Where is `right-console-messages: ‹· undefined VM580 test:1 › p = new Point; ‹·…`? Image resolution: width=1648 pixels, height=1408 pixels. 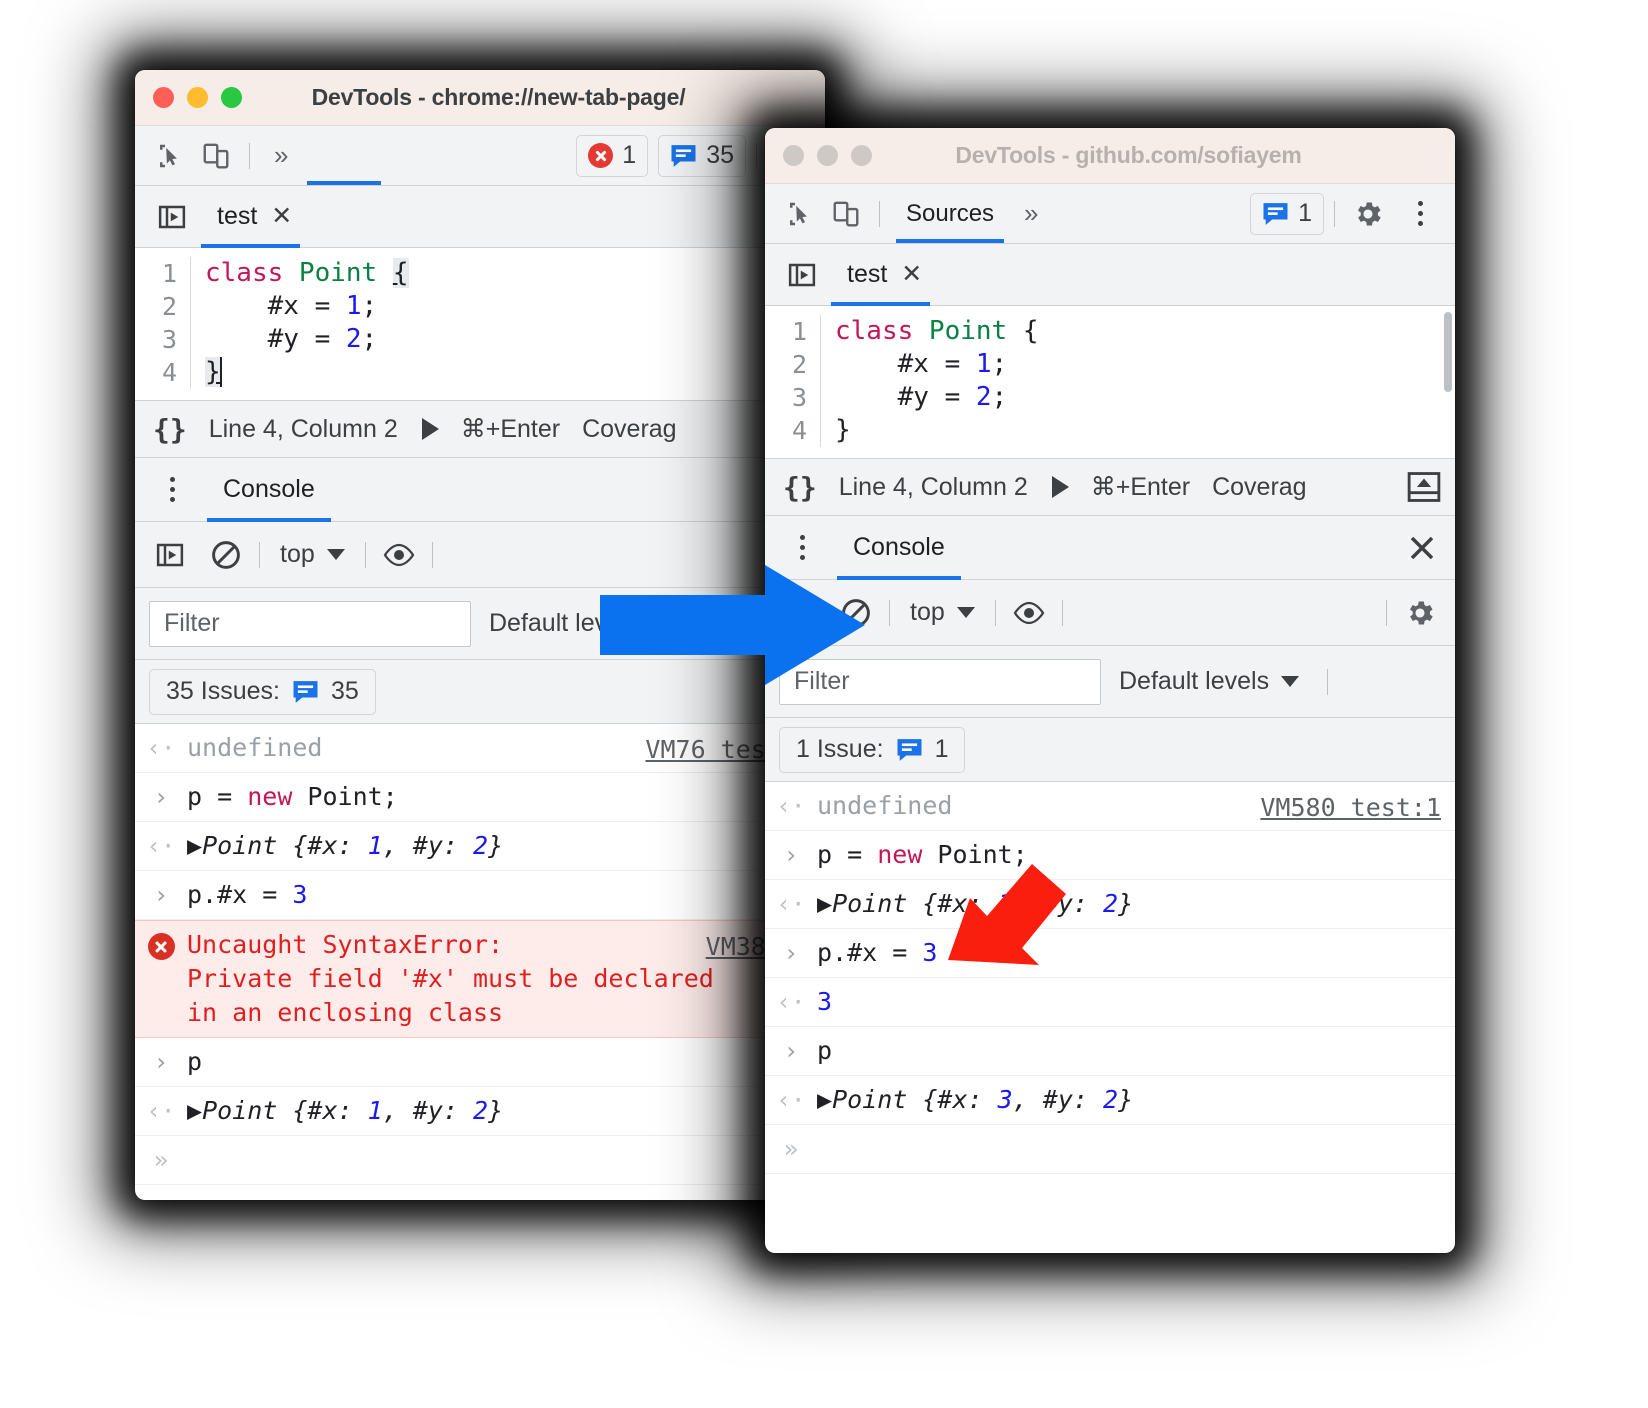
right-console-messages: ‹· undefined VM580 test:1 › p = new Point; ‹·… is located at coordinates (1110, 978).